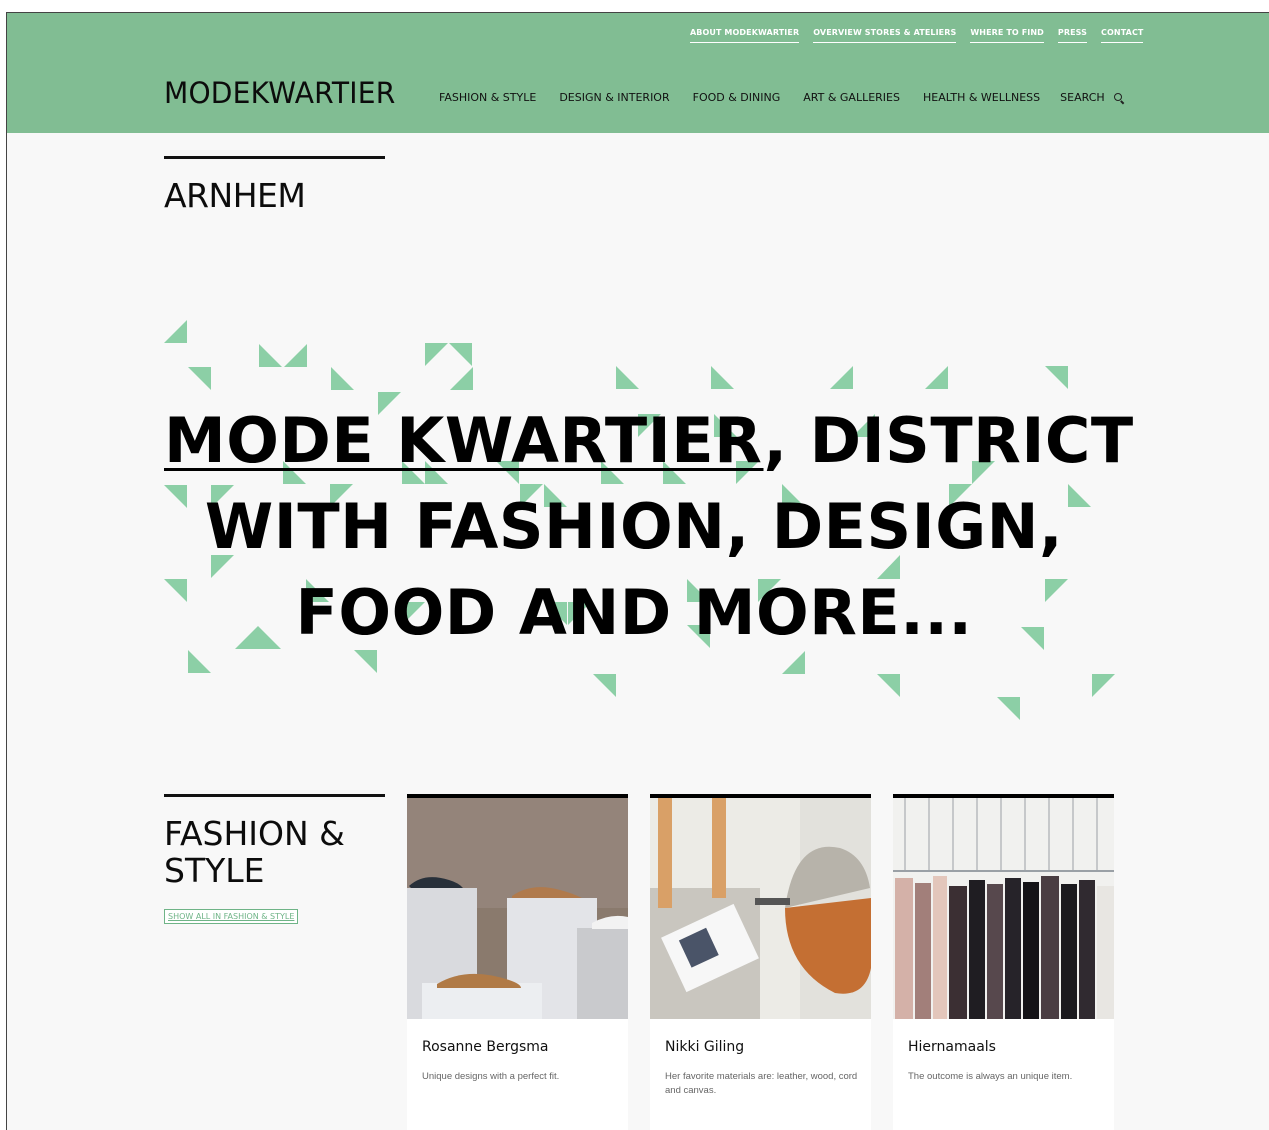 The width and height of the screenshot is (1269, 1130). What do you see at coordinates (274, 795) in the screenshot?
I see `section-rule` at bounding box center [274, 795].